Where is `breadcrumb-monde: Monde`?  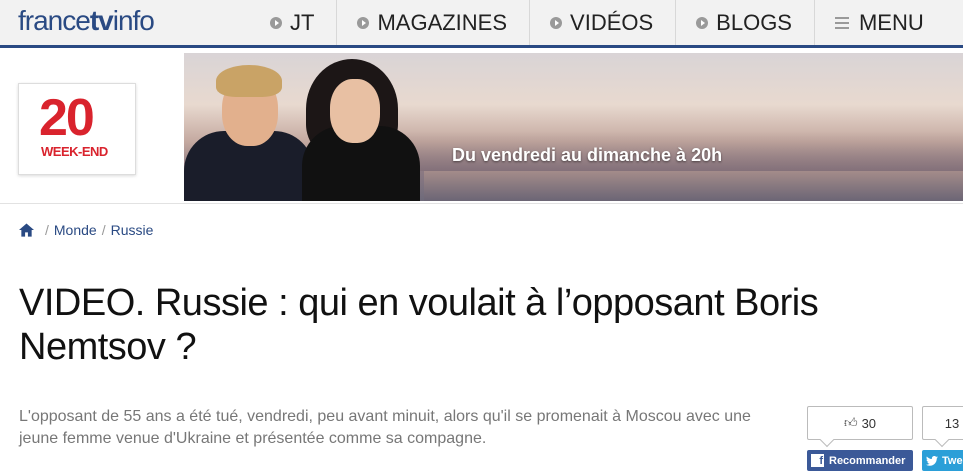
breadcrumb-monde: Monde is located at coordinates (75, 230).